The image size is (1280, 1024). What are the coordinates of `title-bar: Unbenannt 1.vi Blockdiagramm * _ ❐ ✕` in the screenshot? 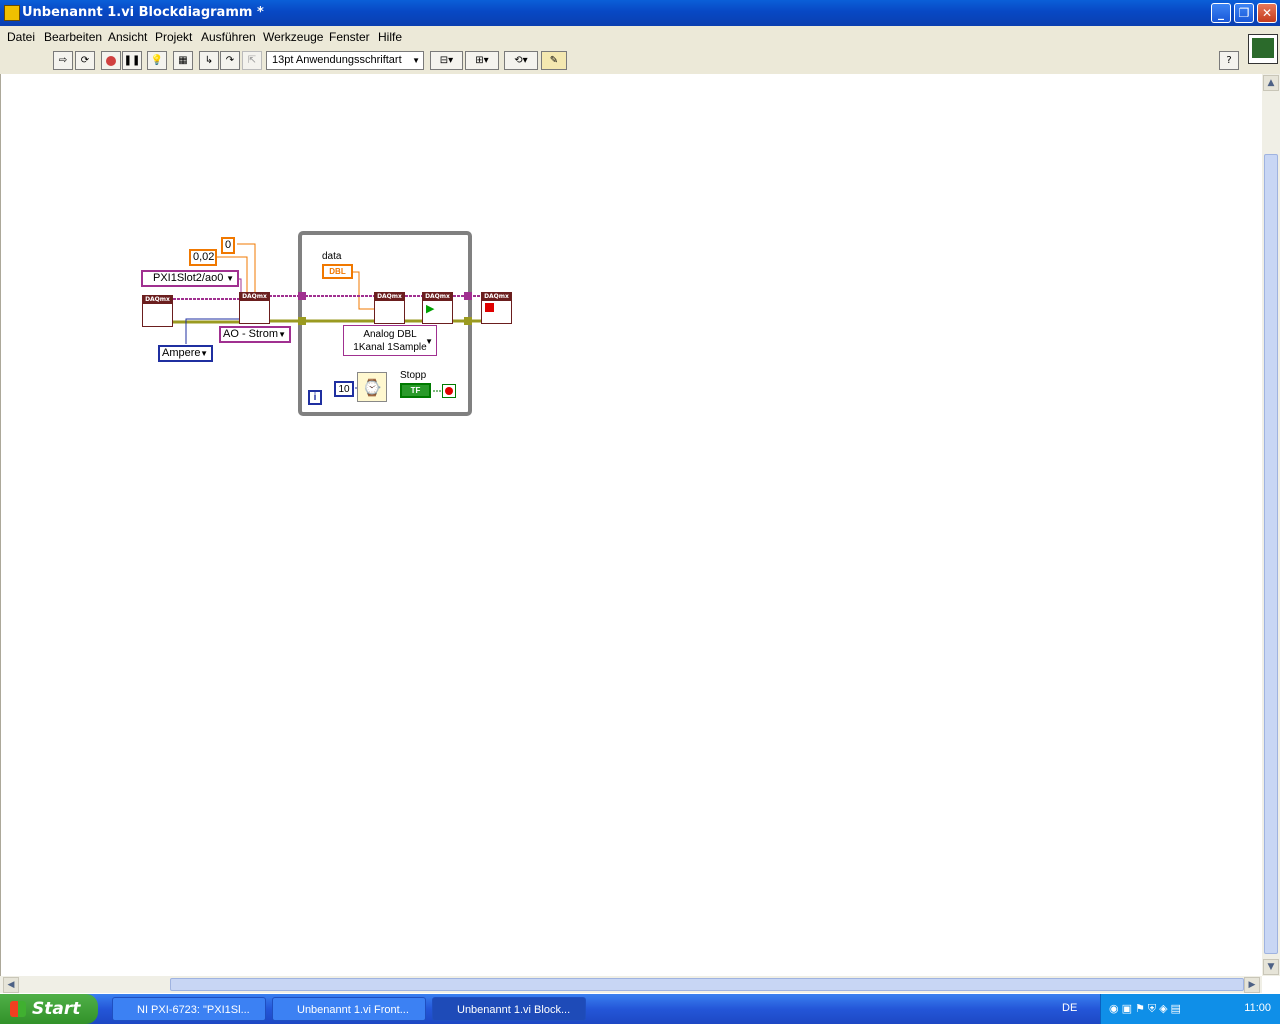 It's located at (640, 13).